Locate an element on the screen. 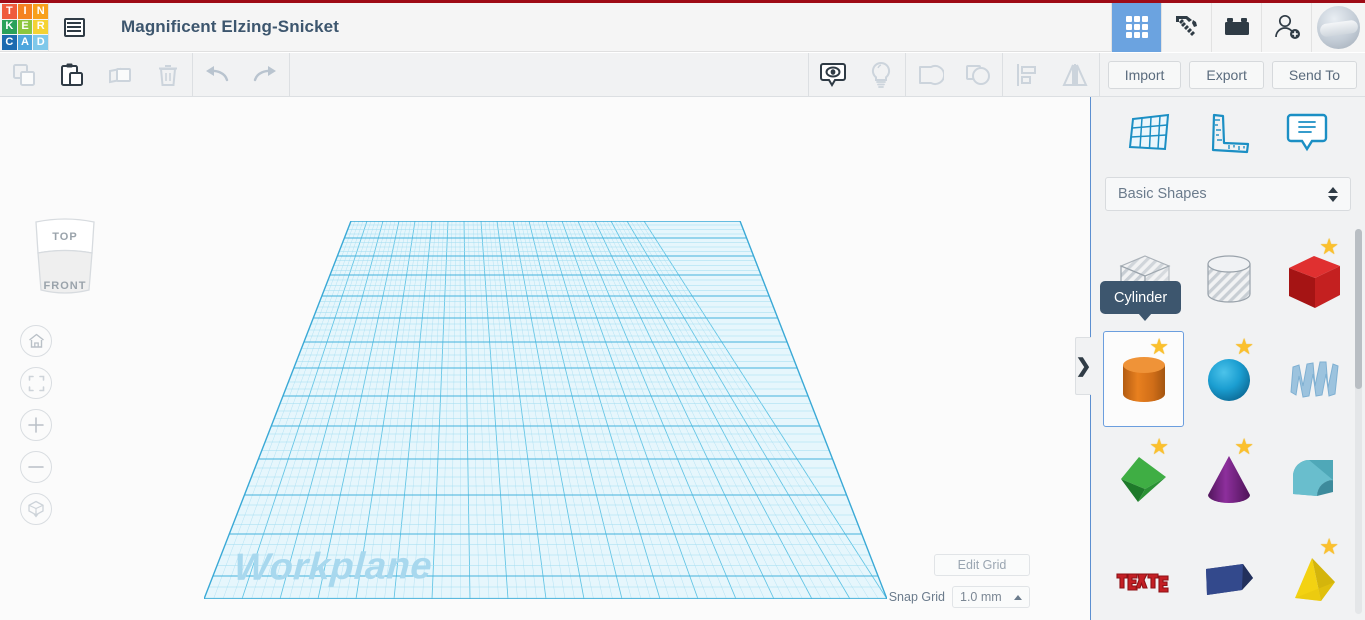 The width and height of the screenshot is (1365, 620). logo-tile-t: T is located at coordinates (9, 11).